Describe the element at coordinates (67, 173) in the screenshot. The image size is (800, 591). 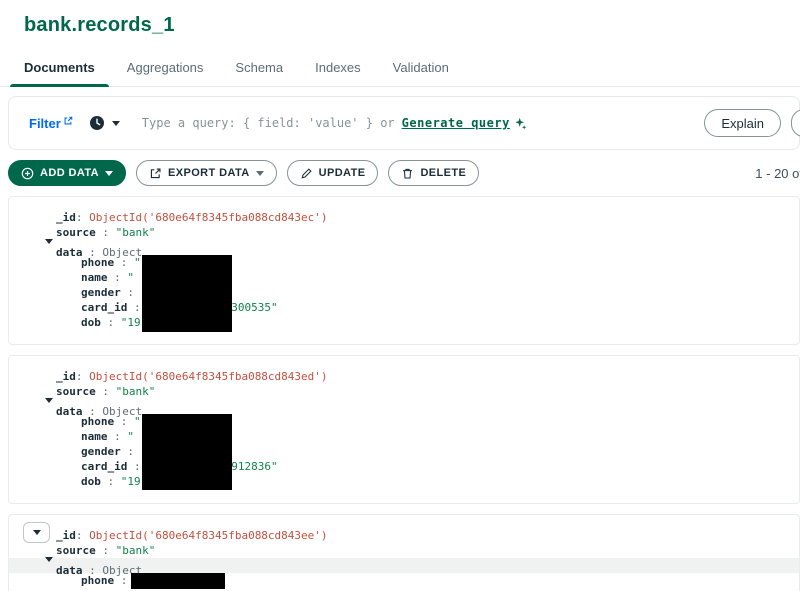
I see `add-data-button: ADD DATA` at that location.